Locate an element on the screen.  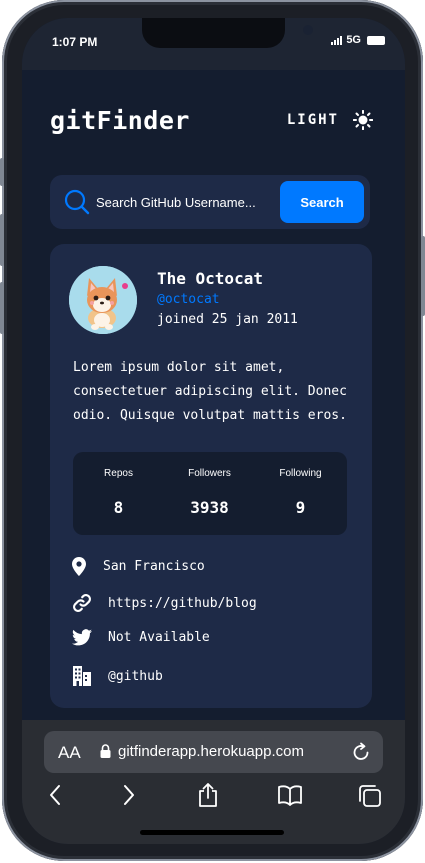
address-bar: AA gitfinderapp.herokuapp.com is located at coordinates (213, 752).